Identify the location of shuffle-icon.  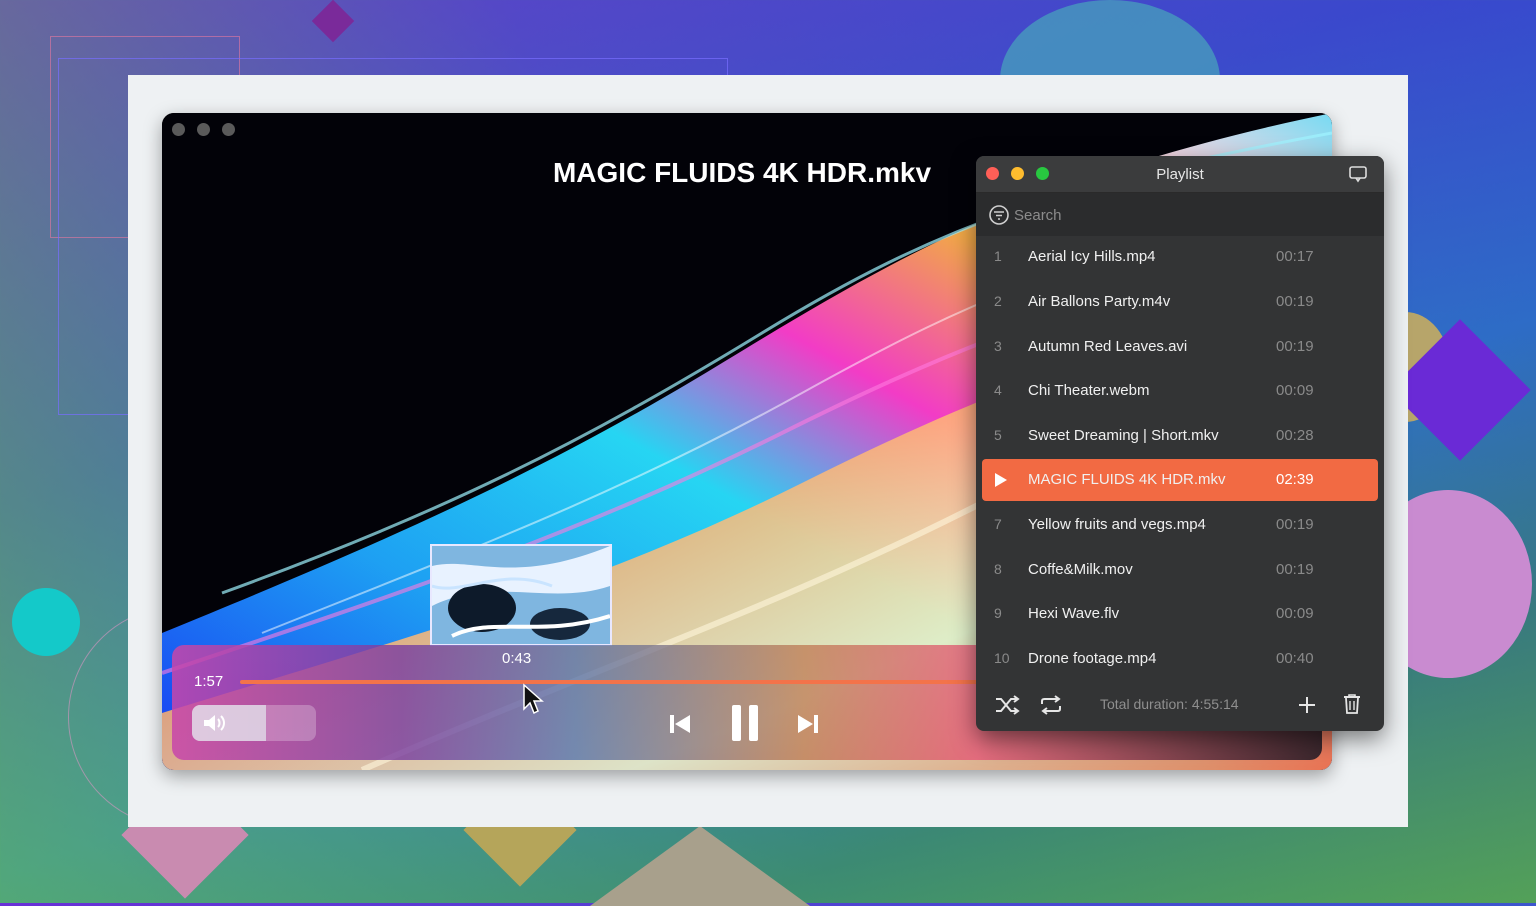
(1007, 705).